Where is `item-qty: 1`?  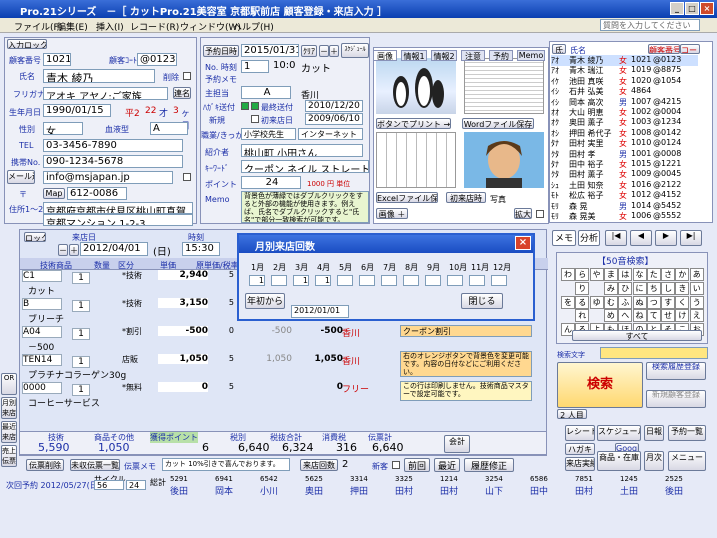 item-qty: 1 is located at coordinates (81, 362).